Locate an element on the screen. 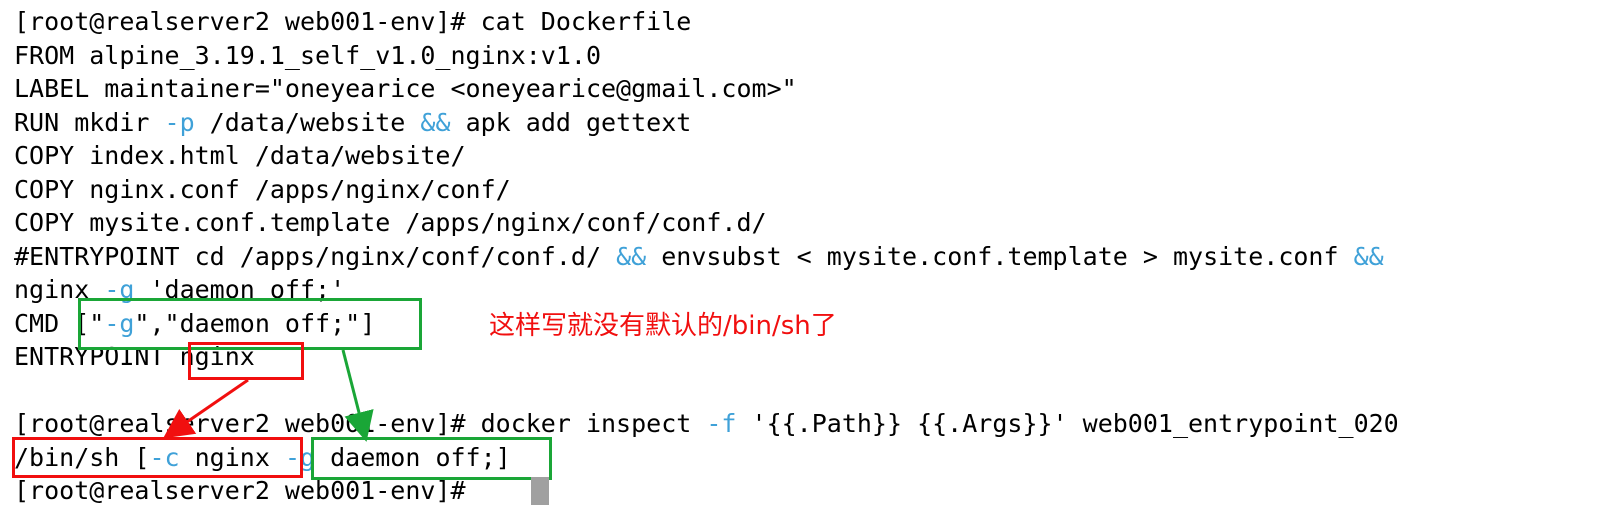  terminal-line: COPY nginx.conf /apps/nginx/conf/ is located at coordinates (262, 190).